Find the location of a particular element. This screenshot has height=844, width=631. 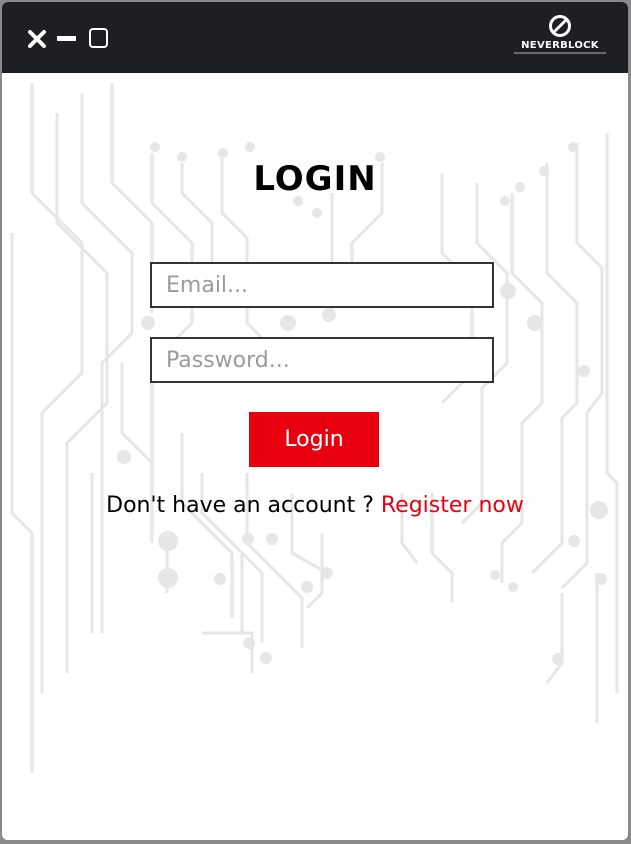

brand-logo: NEVERBLOCK is located at coordinates (560, 37).